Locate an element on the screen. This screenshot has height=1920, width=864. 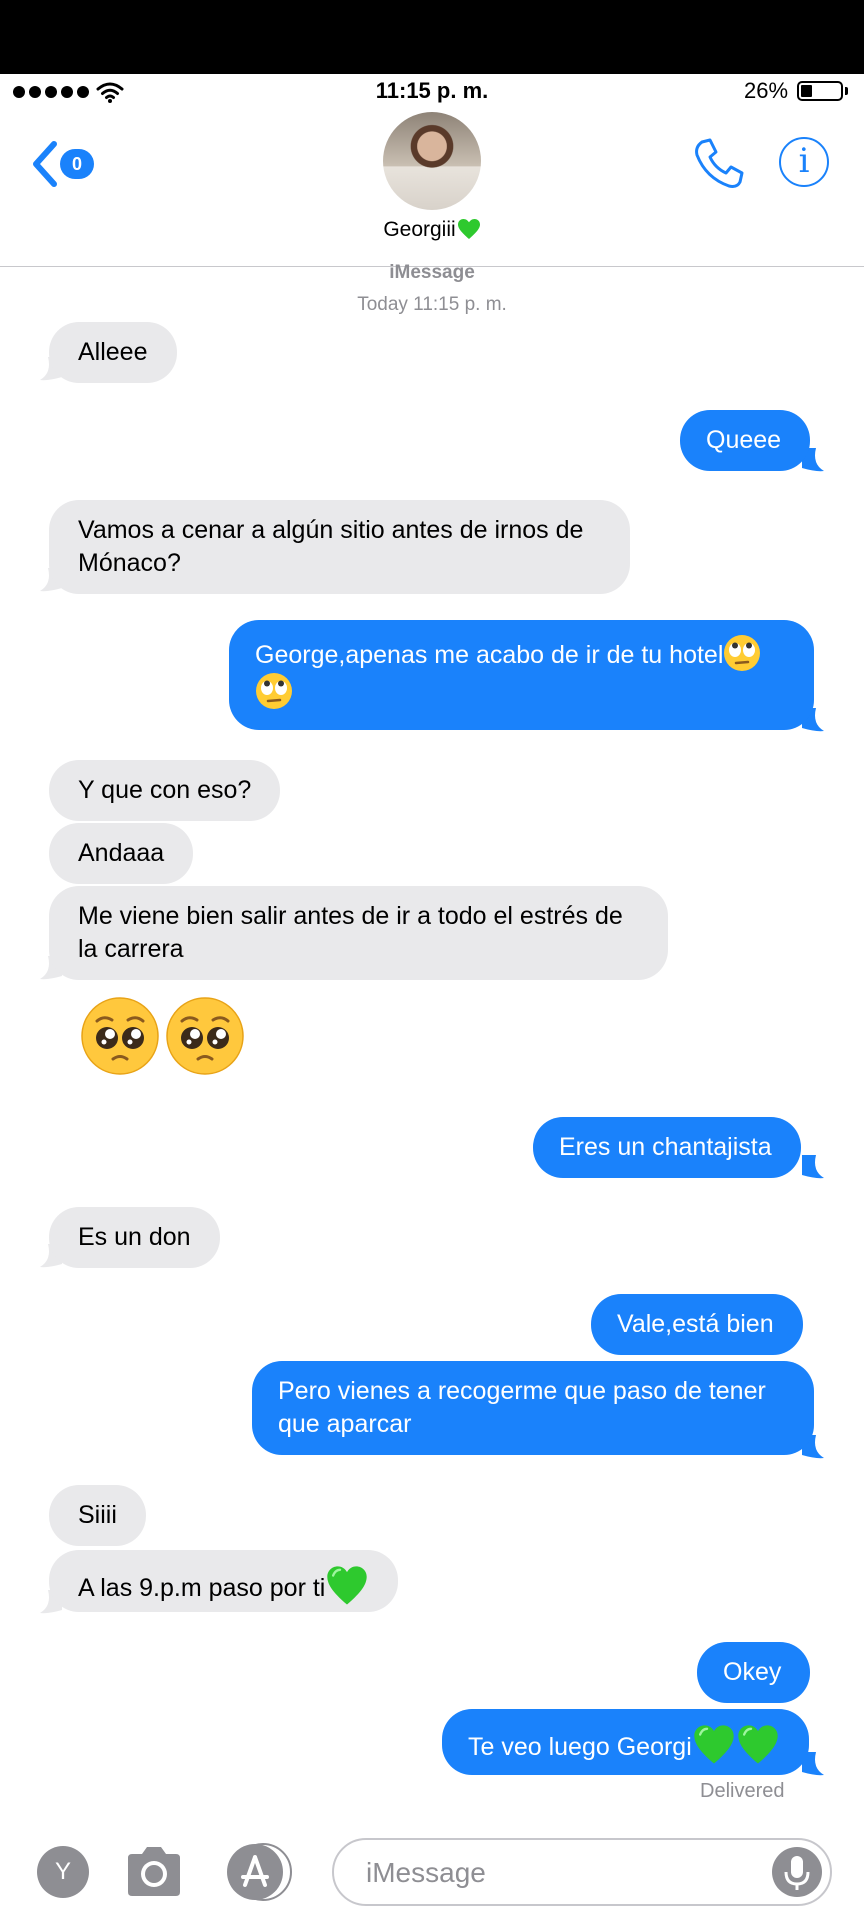
status-bar: 11:15 p. m. 26% is located at coordinates (432, 93).